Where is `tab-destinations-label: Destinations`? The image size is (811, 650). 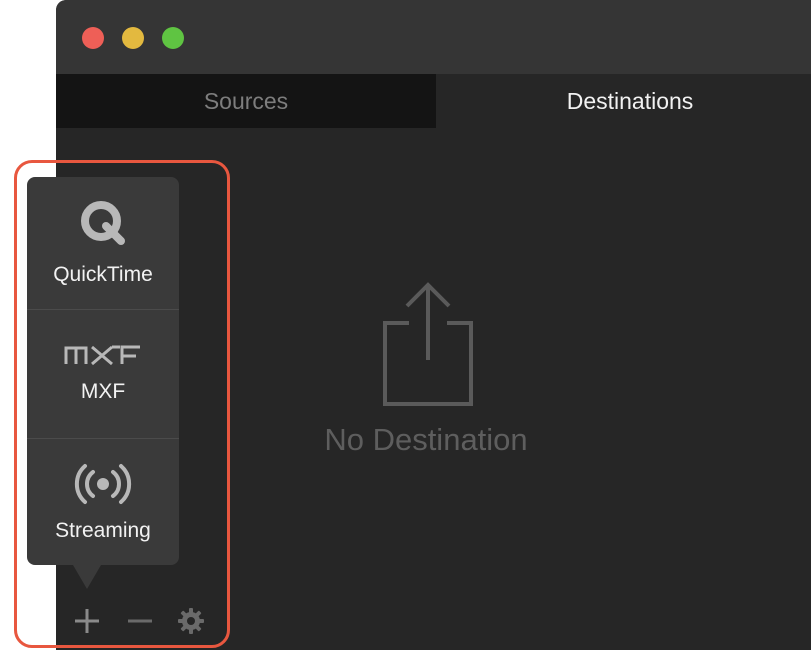 tab-destinations-label: Destinations is located at coordinates (630, 100).